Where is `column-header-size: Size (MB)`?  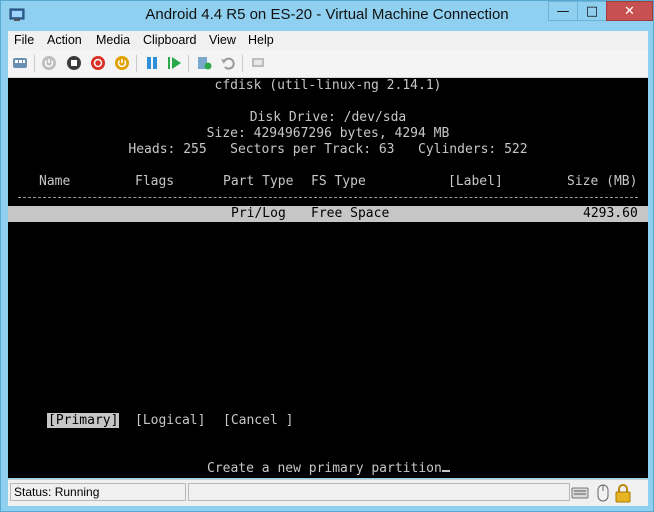 column-header-size: Size (MB) is located at coordinates (602, 181).